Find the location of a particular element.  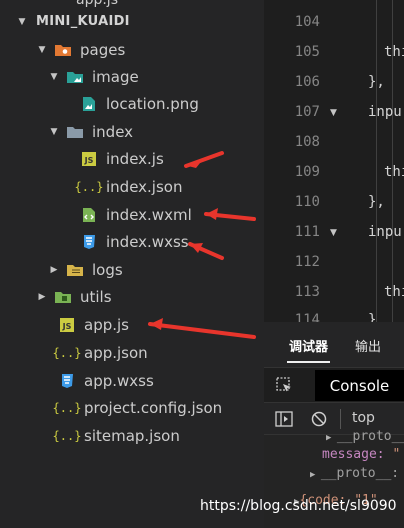

annotation-arrows is located at coordinates (202, 245).